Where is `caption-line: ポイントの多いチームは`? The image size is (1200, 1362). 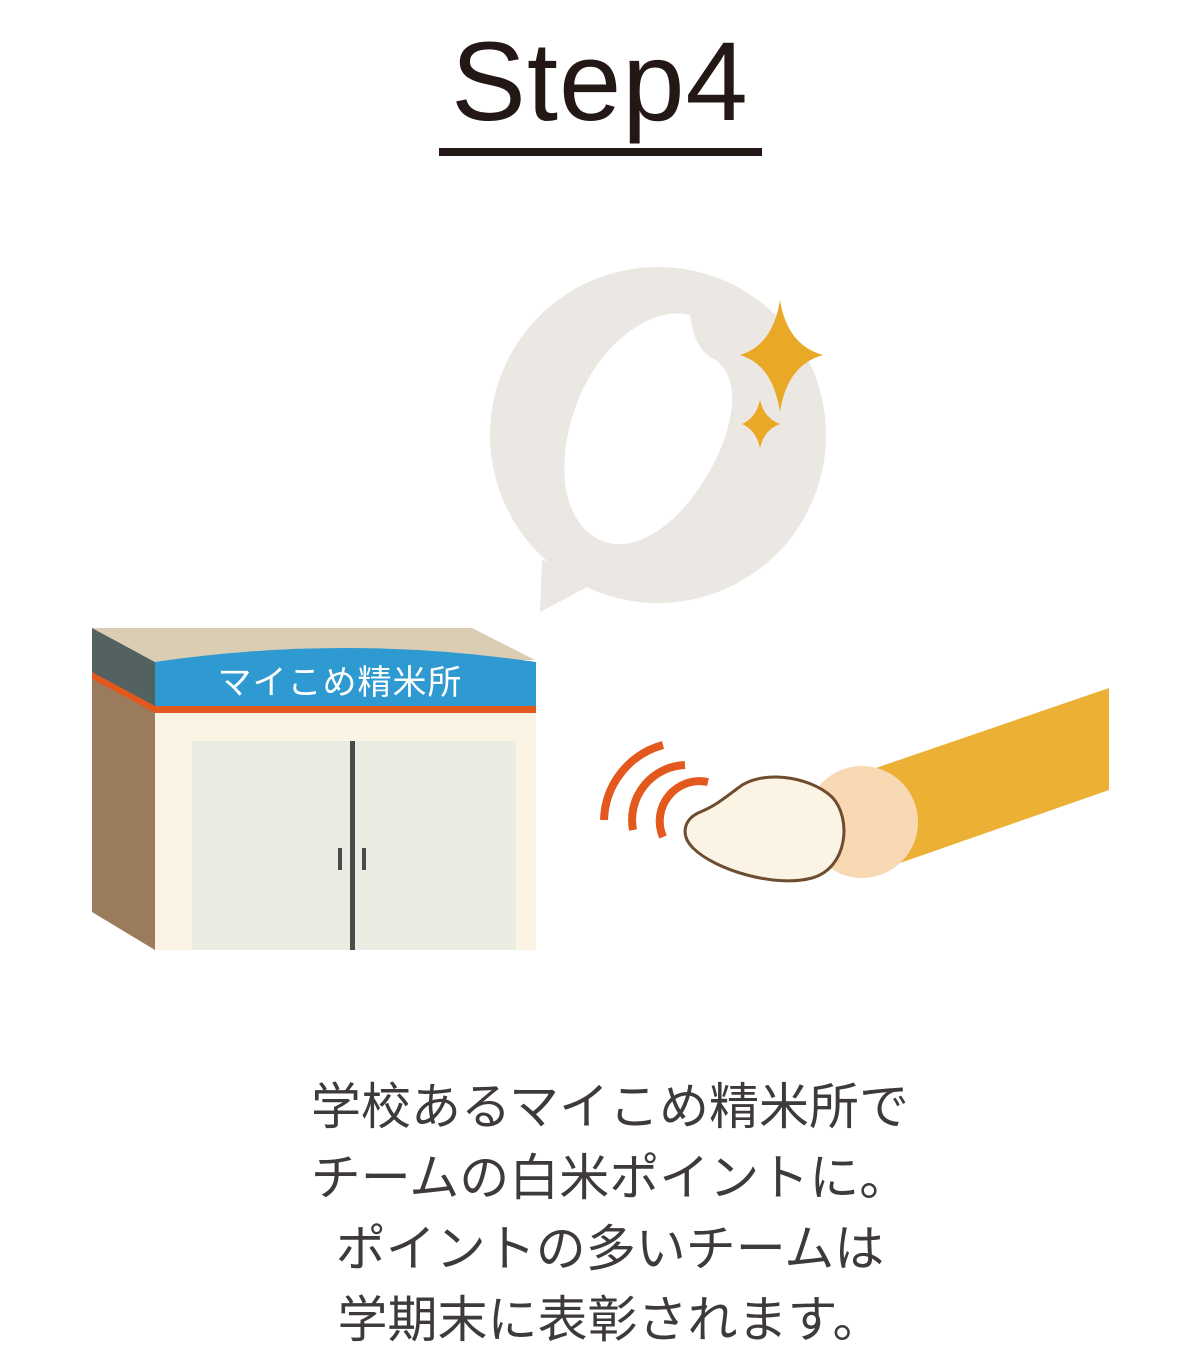
caption-line: ポイントの多いチームは is located at coordinates (610, 1249).